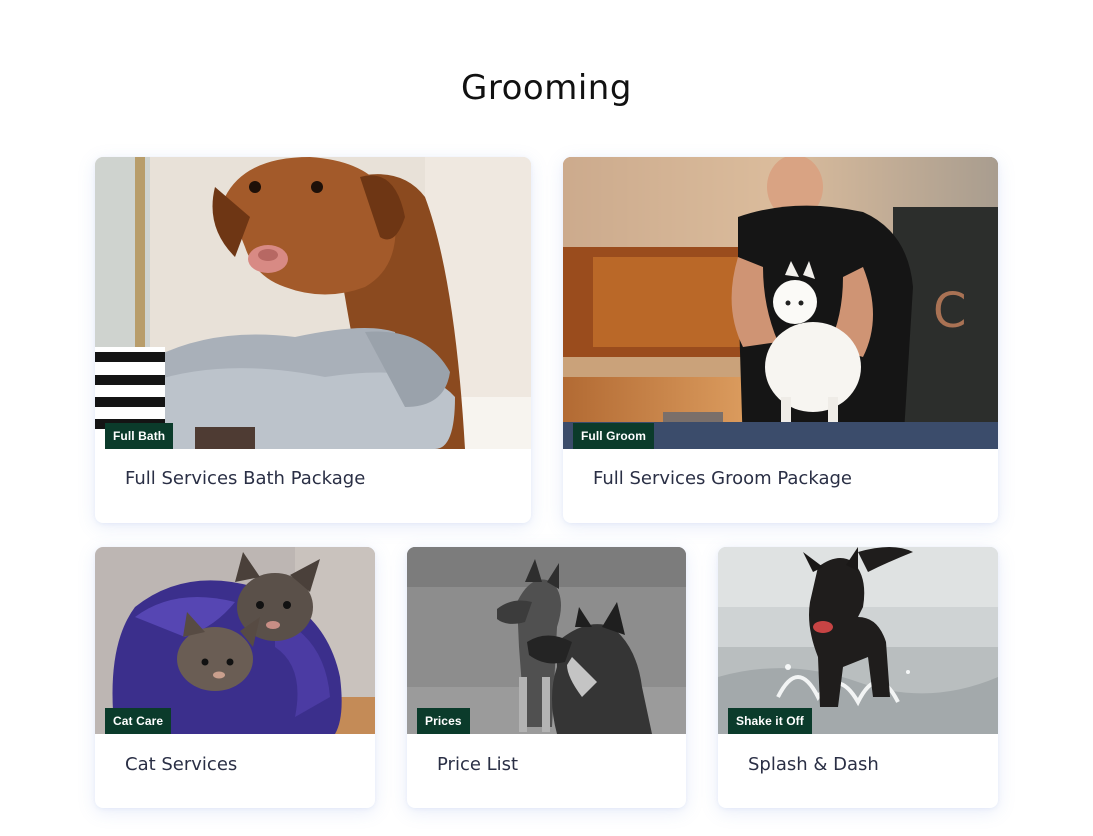 This screenshot has width=1093, height=836. What do you see at coordinates (613, 436) in the screenshot?
I see `category-badge: Full Groom` at bounding box center [613, 436].